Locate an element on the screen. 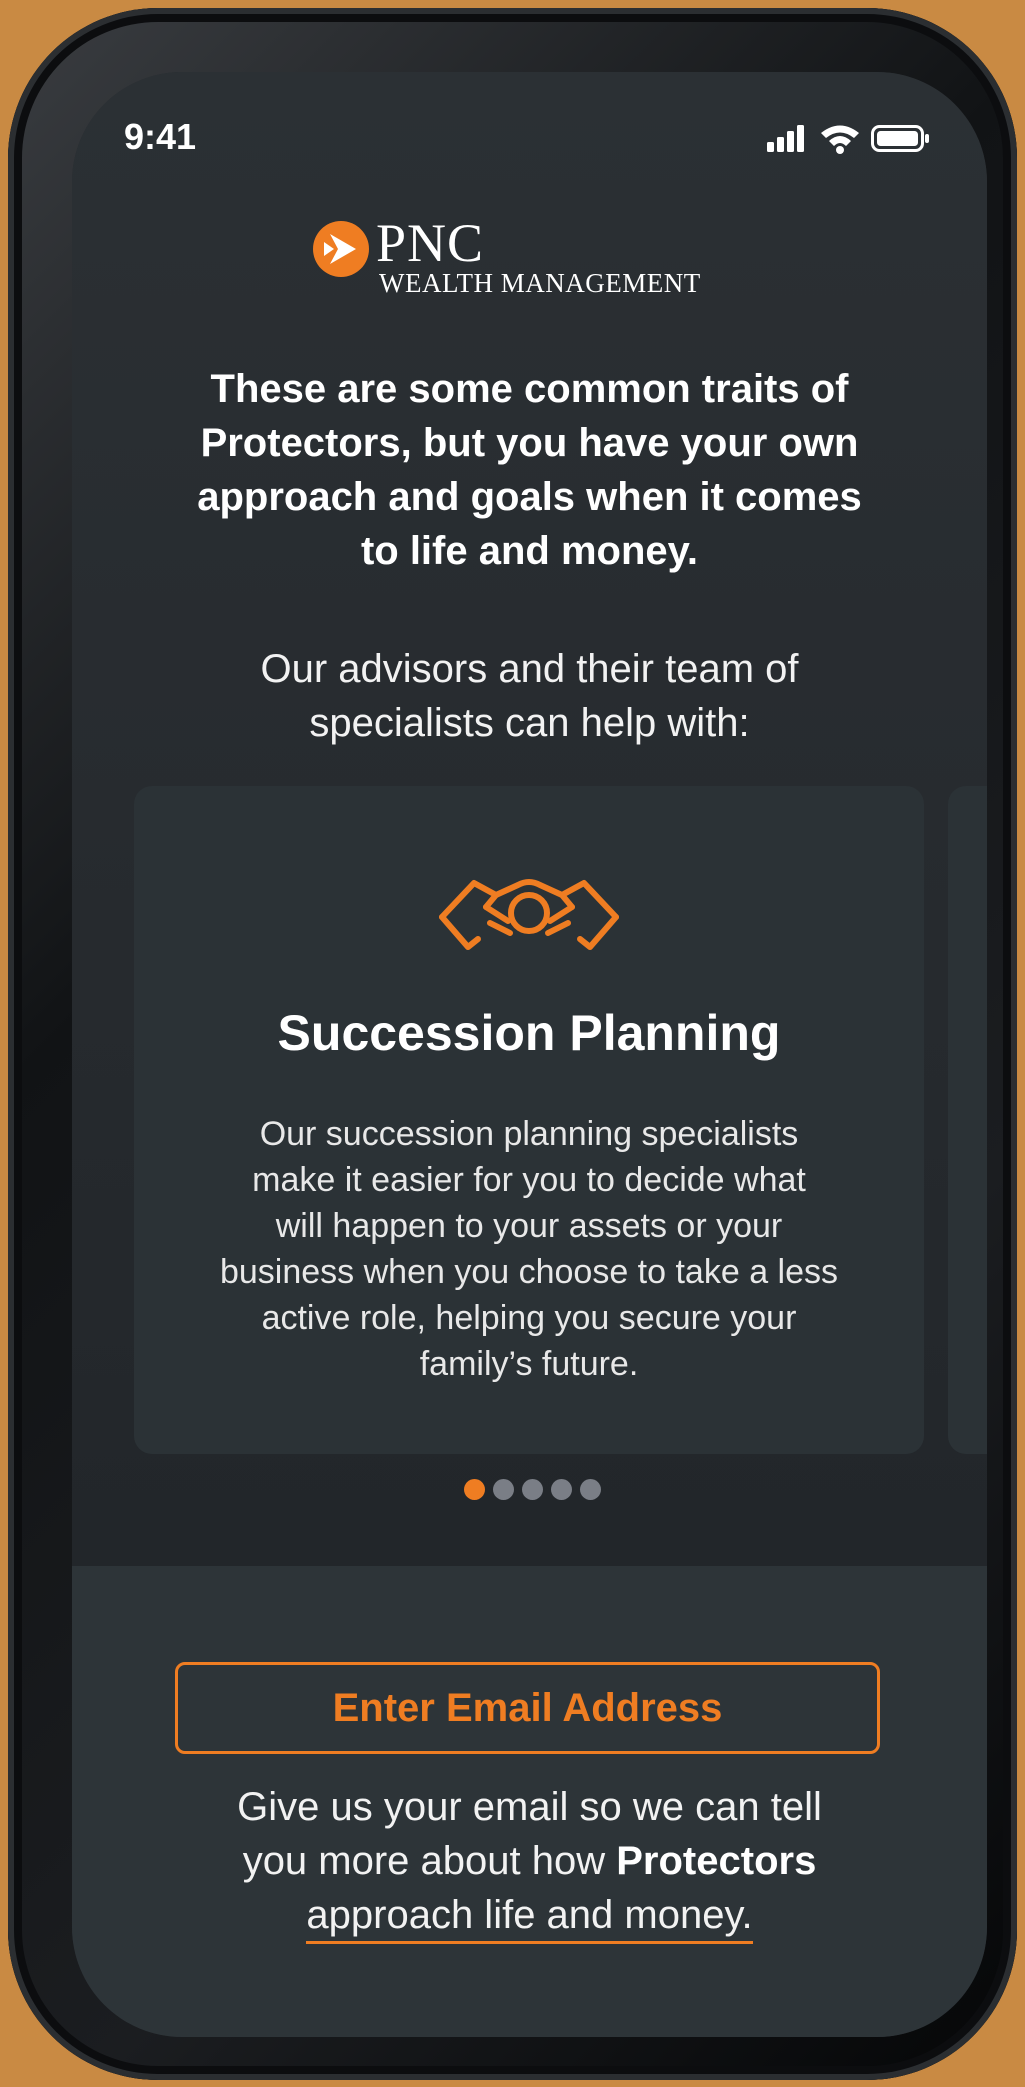  headline-line: approach and goals when it comes is located at coordinates (529, 497).